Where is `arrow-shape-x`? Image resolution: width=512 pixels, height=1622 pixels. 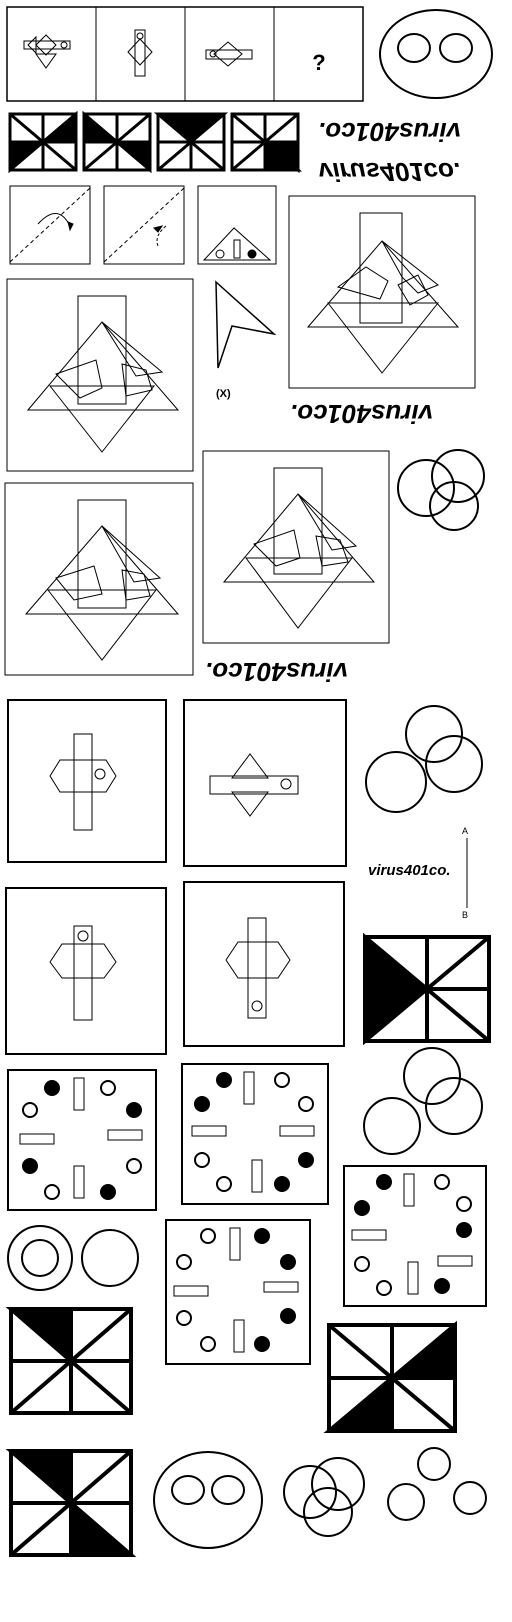 arrow-shape-x is located at coordinates (246, 324).